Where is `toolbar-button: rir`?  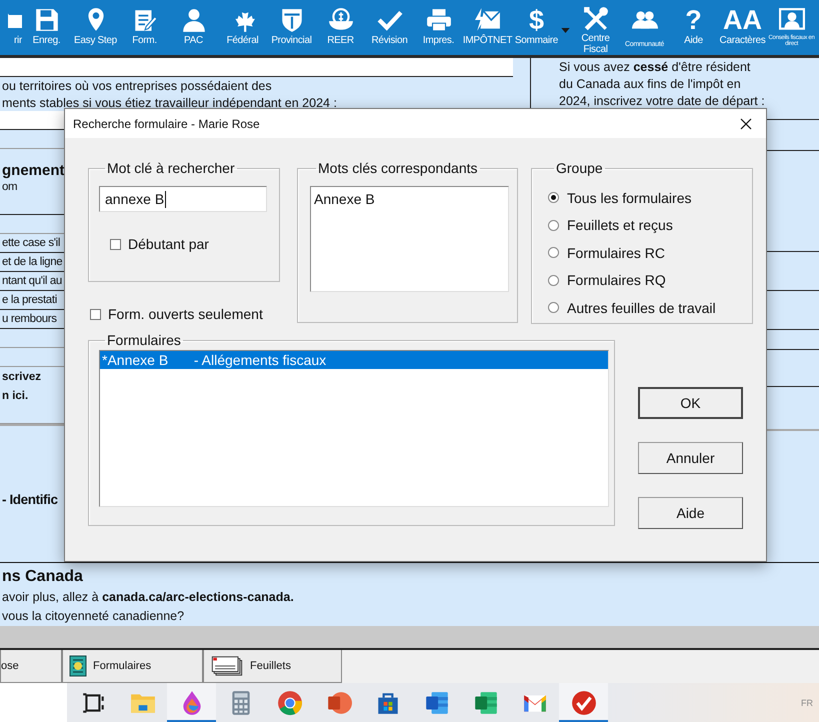 toolbar-button: rir is located at coordinates (11, 27).